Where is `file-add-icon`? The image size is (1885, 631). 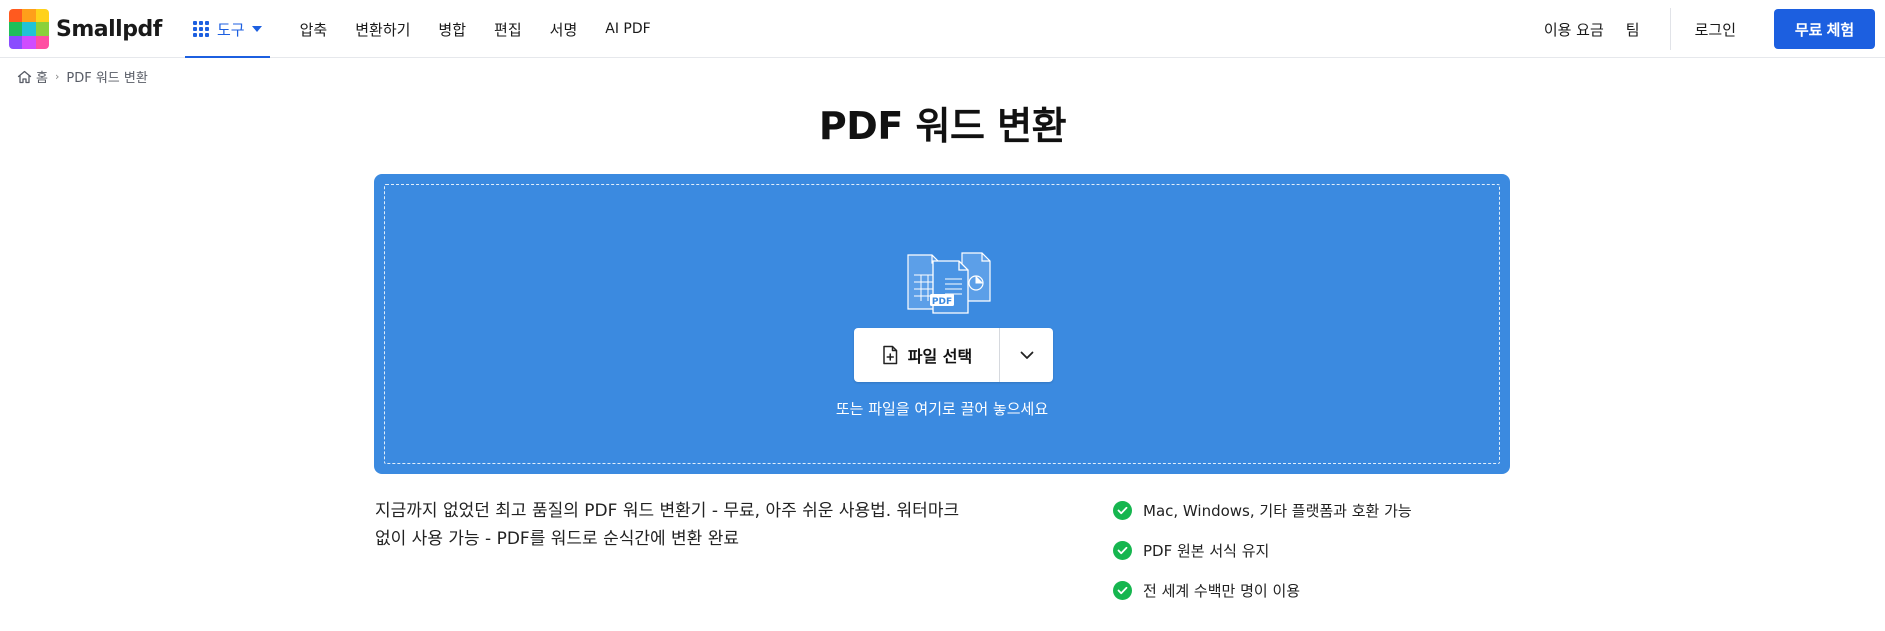 file-add-icon is located at coordinates (890, 355).